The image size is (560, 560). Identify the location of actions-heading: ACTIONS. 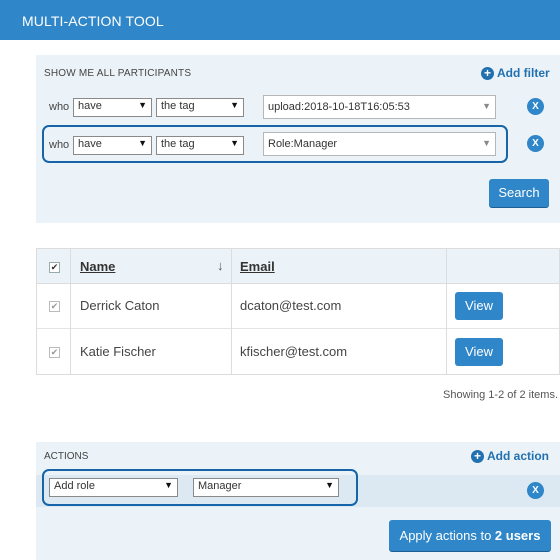
(66, 456).